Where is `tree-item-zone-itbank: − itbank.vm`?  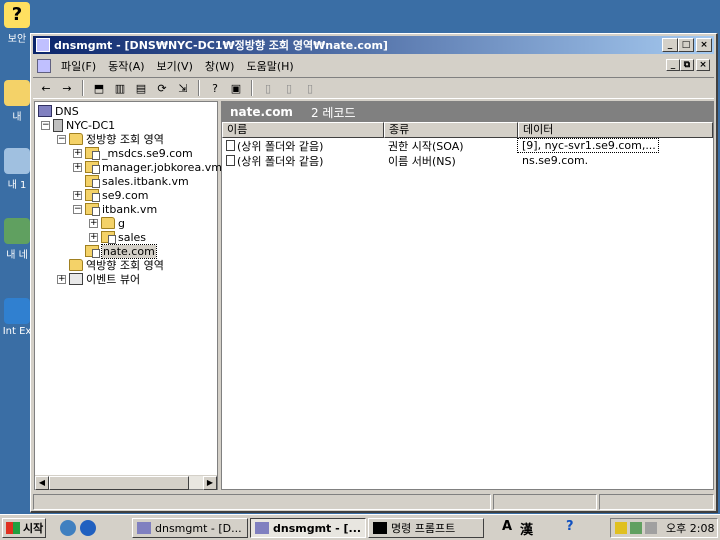
tree-item-zone-itbank: − itbank.vm is located at coordinates (115, 209).